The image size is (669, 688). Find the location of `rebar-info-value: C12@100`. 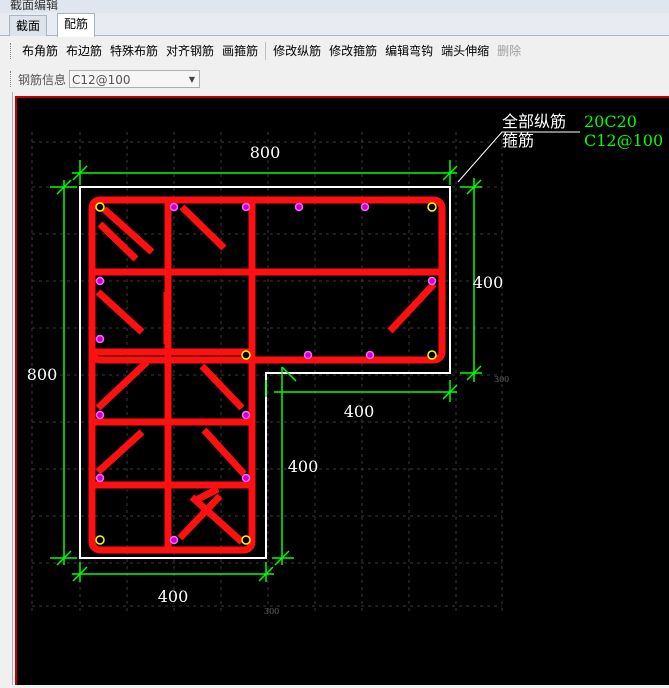

rebar-info-value: C12@100 is located at coordinates (101, 80).